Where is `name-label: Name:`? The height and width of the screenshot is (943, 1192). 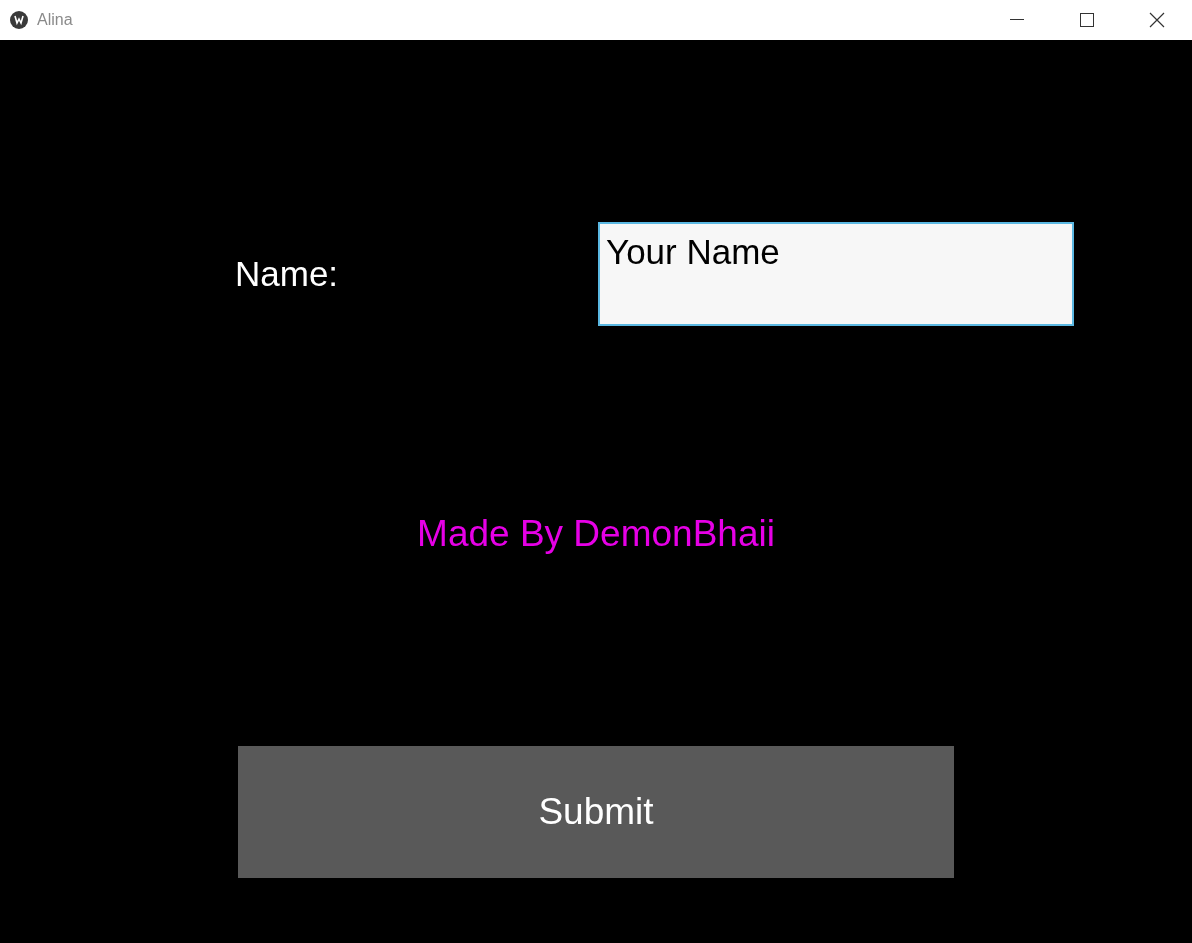 name-label: Name: is located at coordinates (287, 273).